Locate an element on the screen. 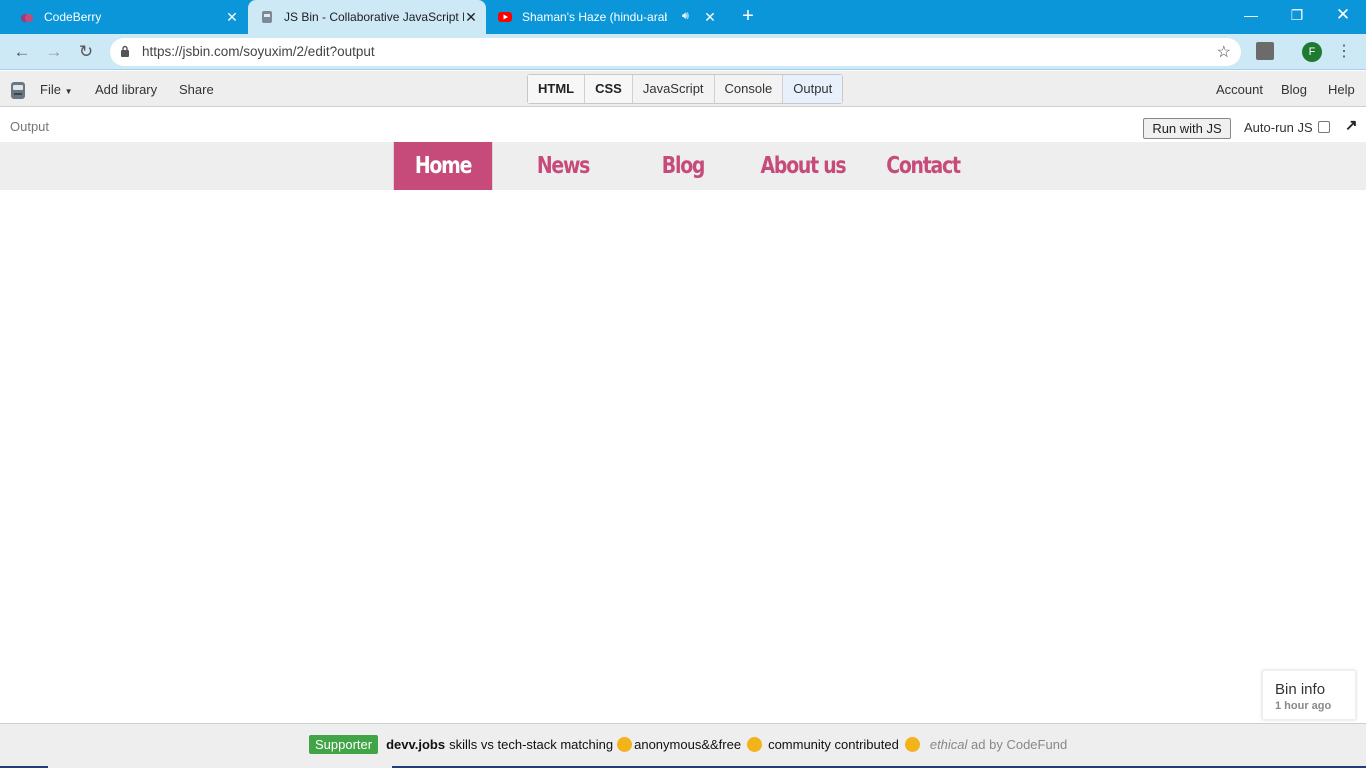 The image size is (1366, 768). restore-icon: ❐ is located at coordinates (1297, 15).